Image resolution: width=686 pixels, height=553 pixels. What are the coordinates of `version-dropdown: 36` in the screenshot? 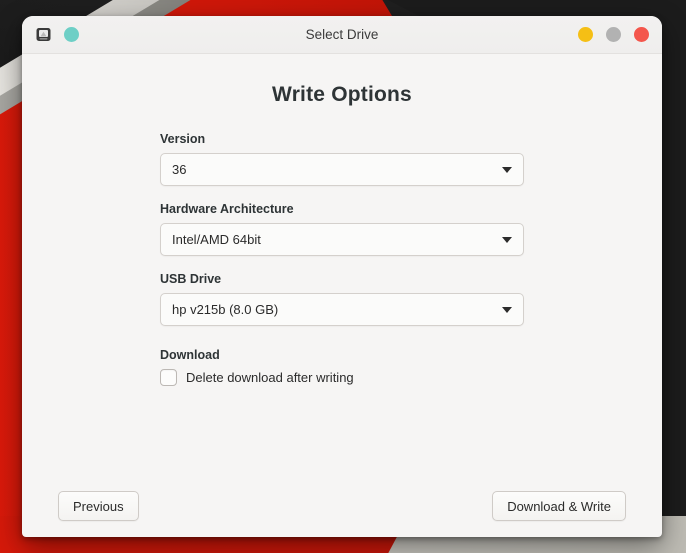 It's located at (342, 169).